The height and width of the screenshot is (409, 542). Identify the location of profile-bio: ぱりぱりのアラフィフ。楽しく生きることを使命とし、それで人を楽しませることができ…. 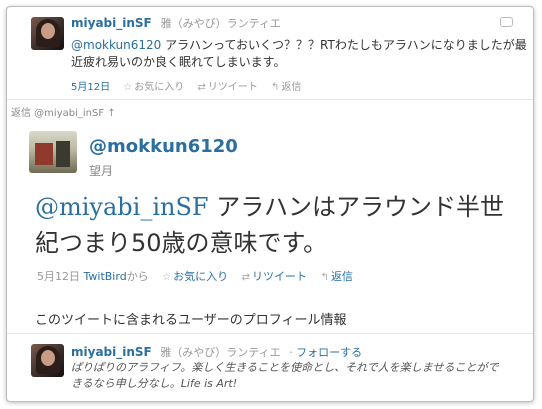
(285, 375).